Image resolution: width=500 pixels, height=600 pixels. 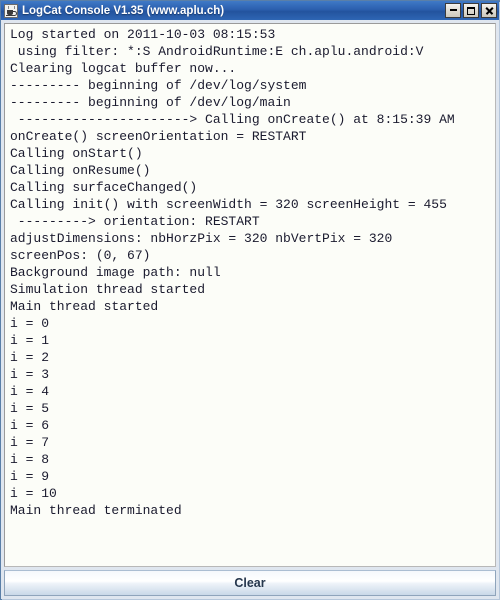 I want to click on minimize-icon, so click(x=453, y=10).